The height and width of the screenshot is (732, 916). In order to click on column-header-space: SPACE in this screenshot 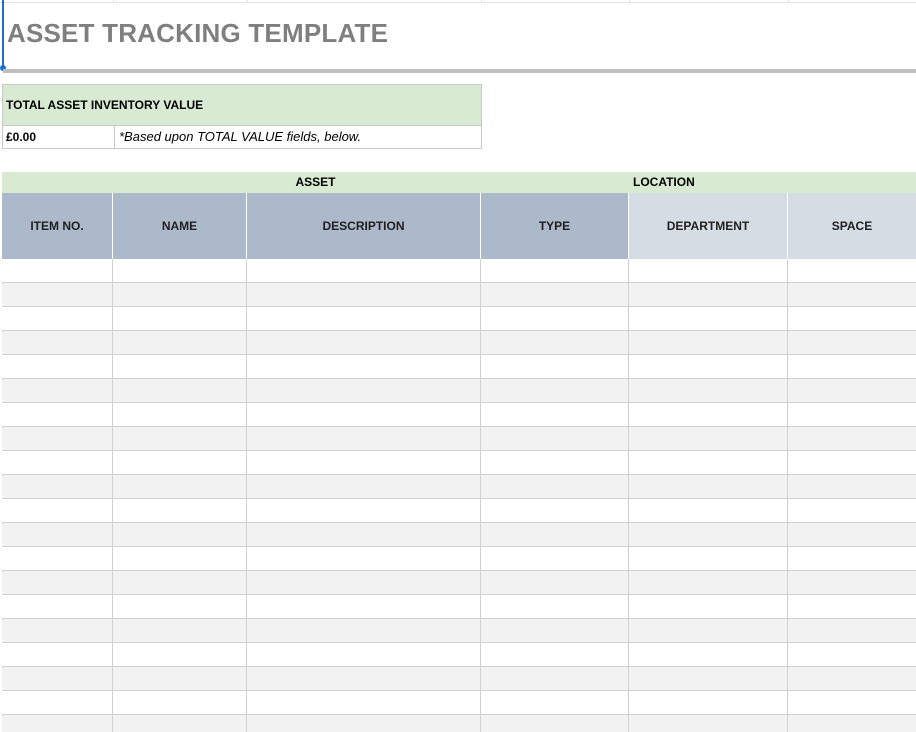, I will do `click(852, 226)`.